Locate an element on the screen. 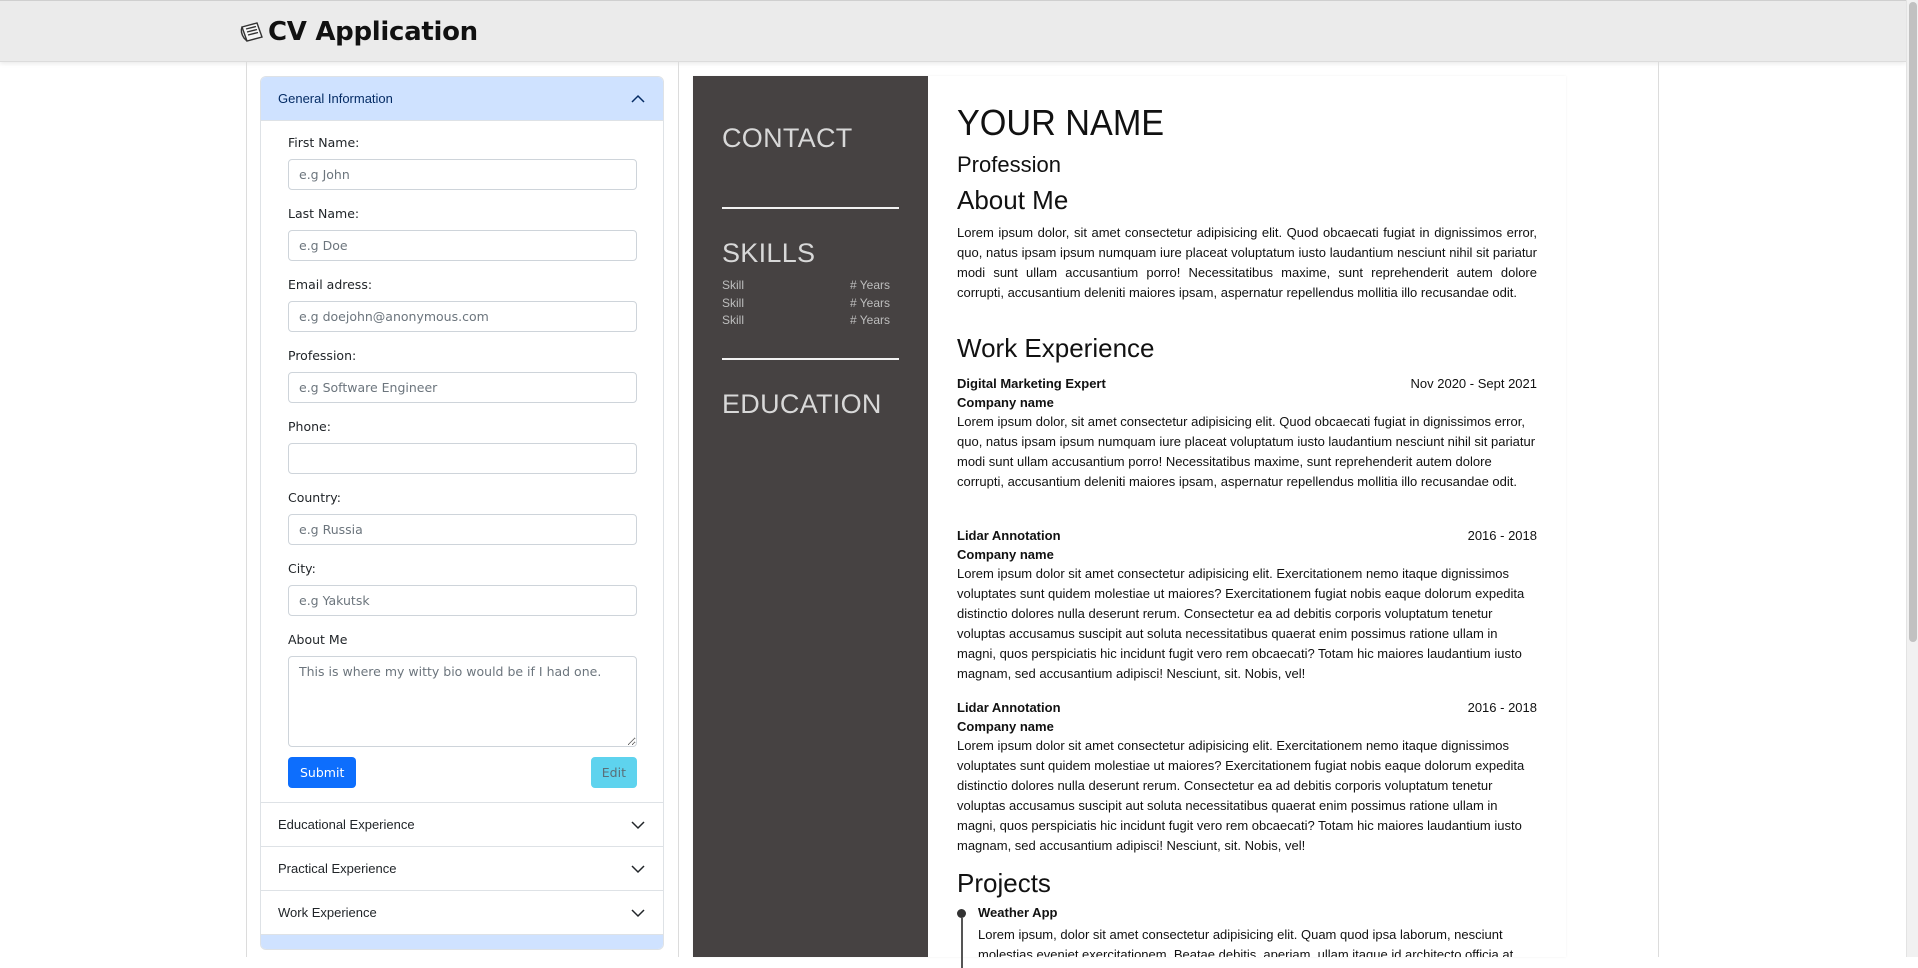 Image resolution: width=1918 pixels, height=968 pixels. first-name-input is located at coordinates (462, 174).